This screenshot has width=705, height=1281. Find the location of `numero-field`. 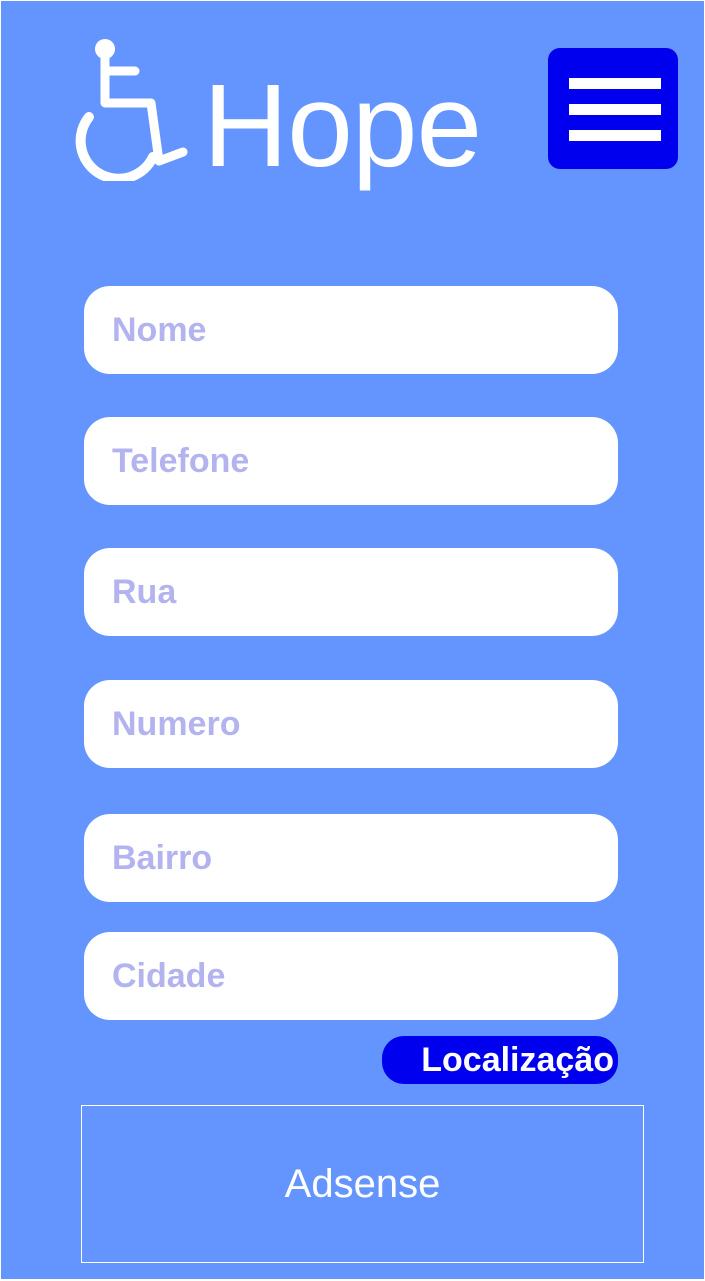

numero-field is located at coordinates (351, 724).